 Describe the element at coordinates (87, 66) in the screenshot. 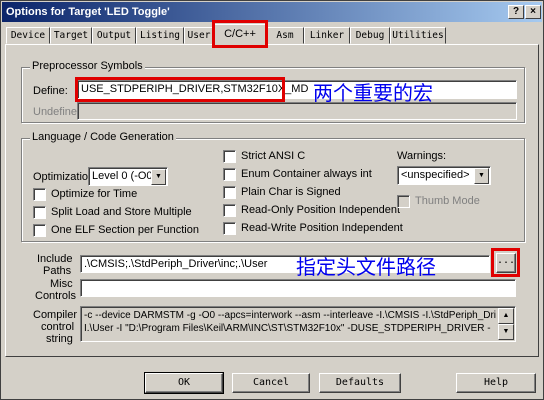

I see `preprocessor-title: Preprocessor Symbols` at that location.